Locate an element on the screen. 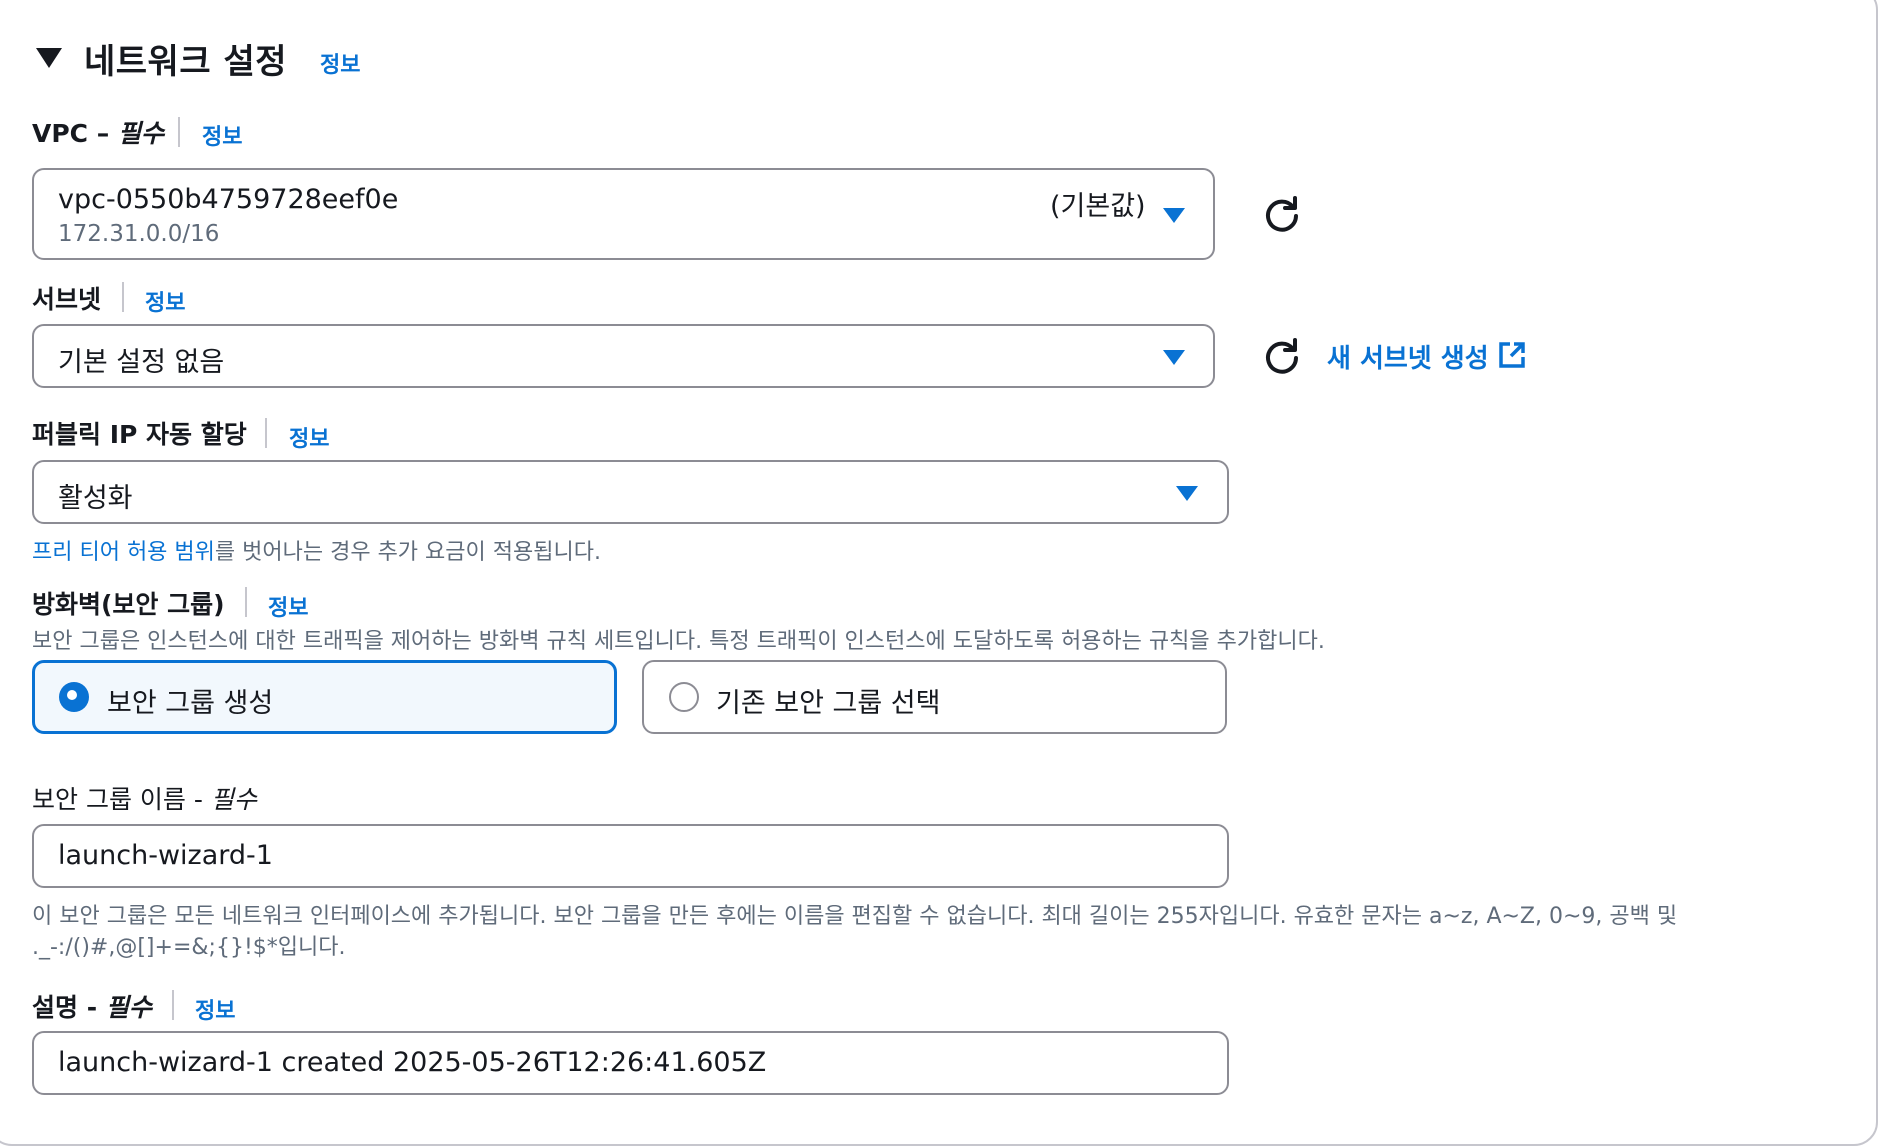 Image resolution: width=1888 pixels, height=1146 pixels. radio-label: 기존 보안 그룹 선택 is located at coordinates (828, 703).